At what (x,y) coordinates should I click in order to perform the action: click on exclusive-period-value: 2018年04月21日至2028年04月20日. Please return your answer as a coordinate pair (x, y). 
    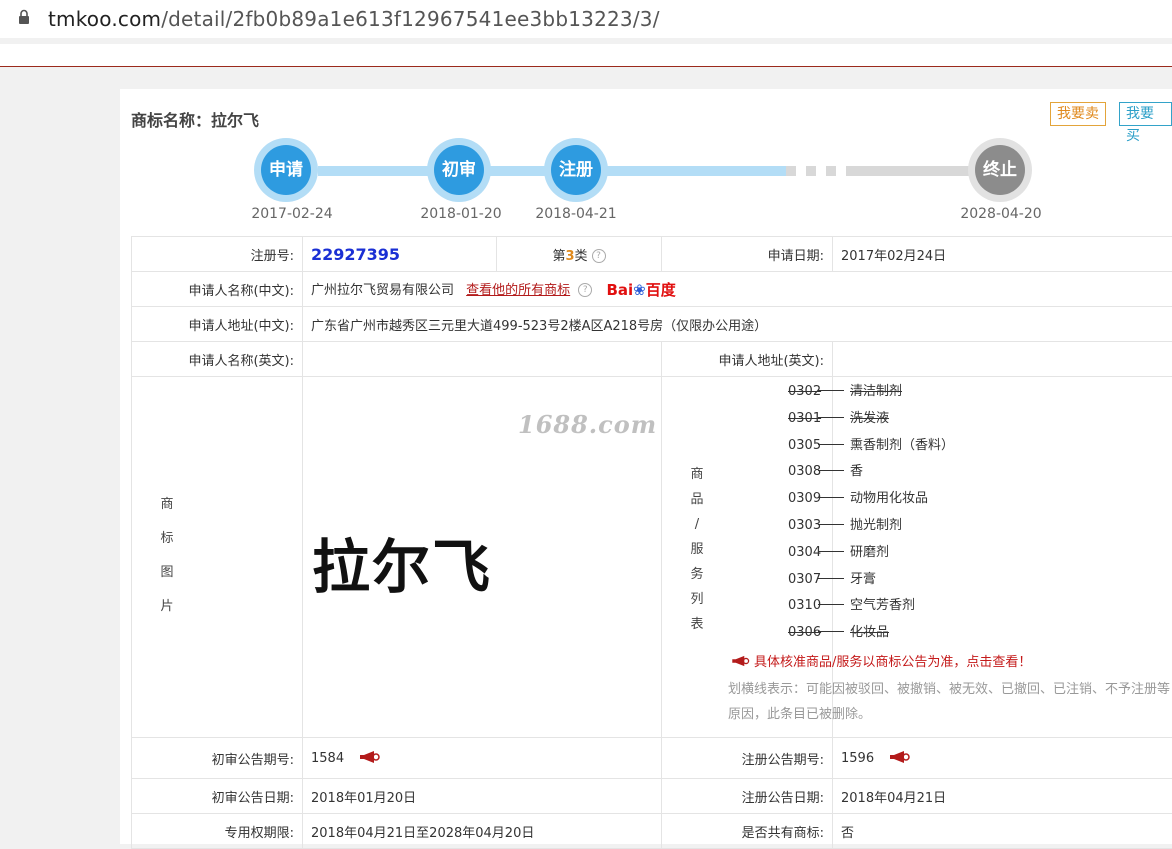
    Looking at the image, I should click on (482, 831).